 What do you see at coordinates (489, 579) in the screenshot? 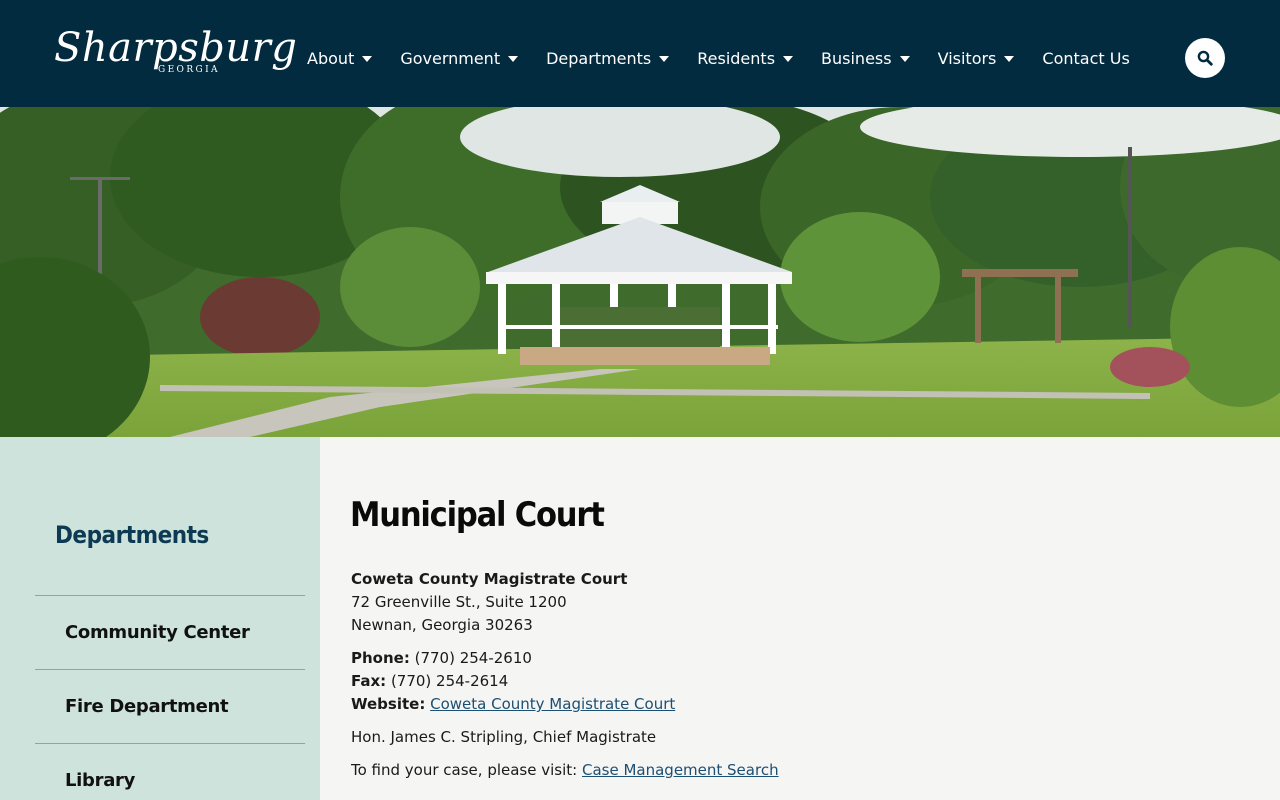
I see `court-name: Coweta County Magistrate Court` at bounding box center [489, 579].